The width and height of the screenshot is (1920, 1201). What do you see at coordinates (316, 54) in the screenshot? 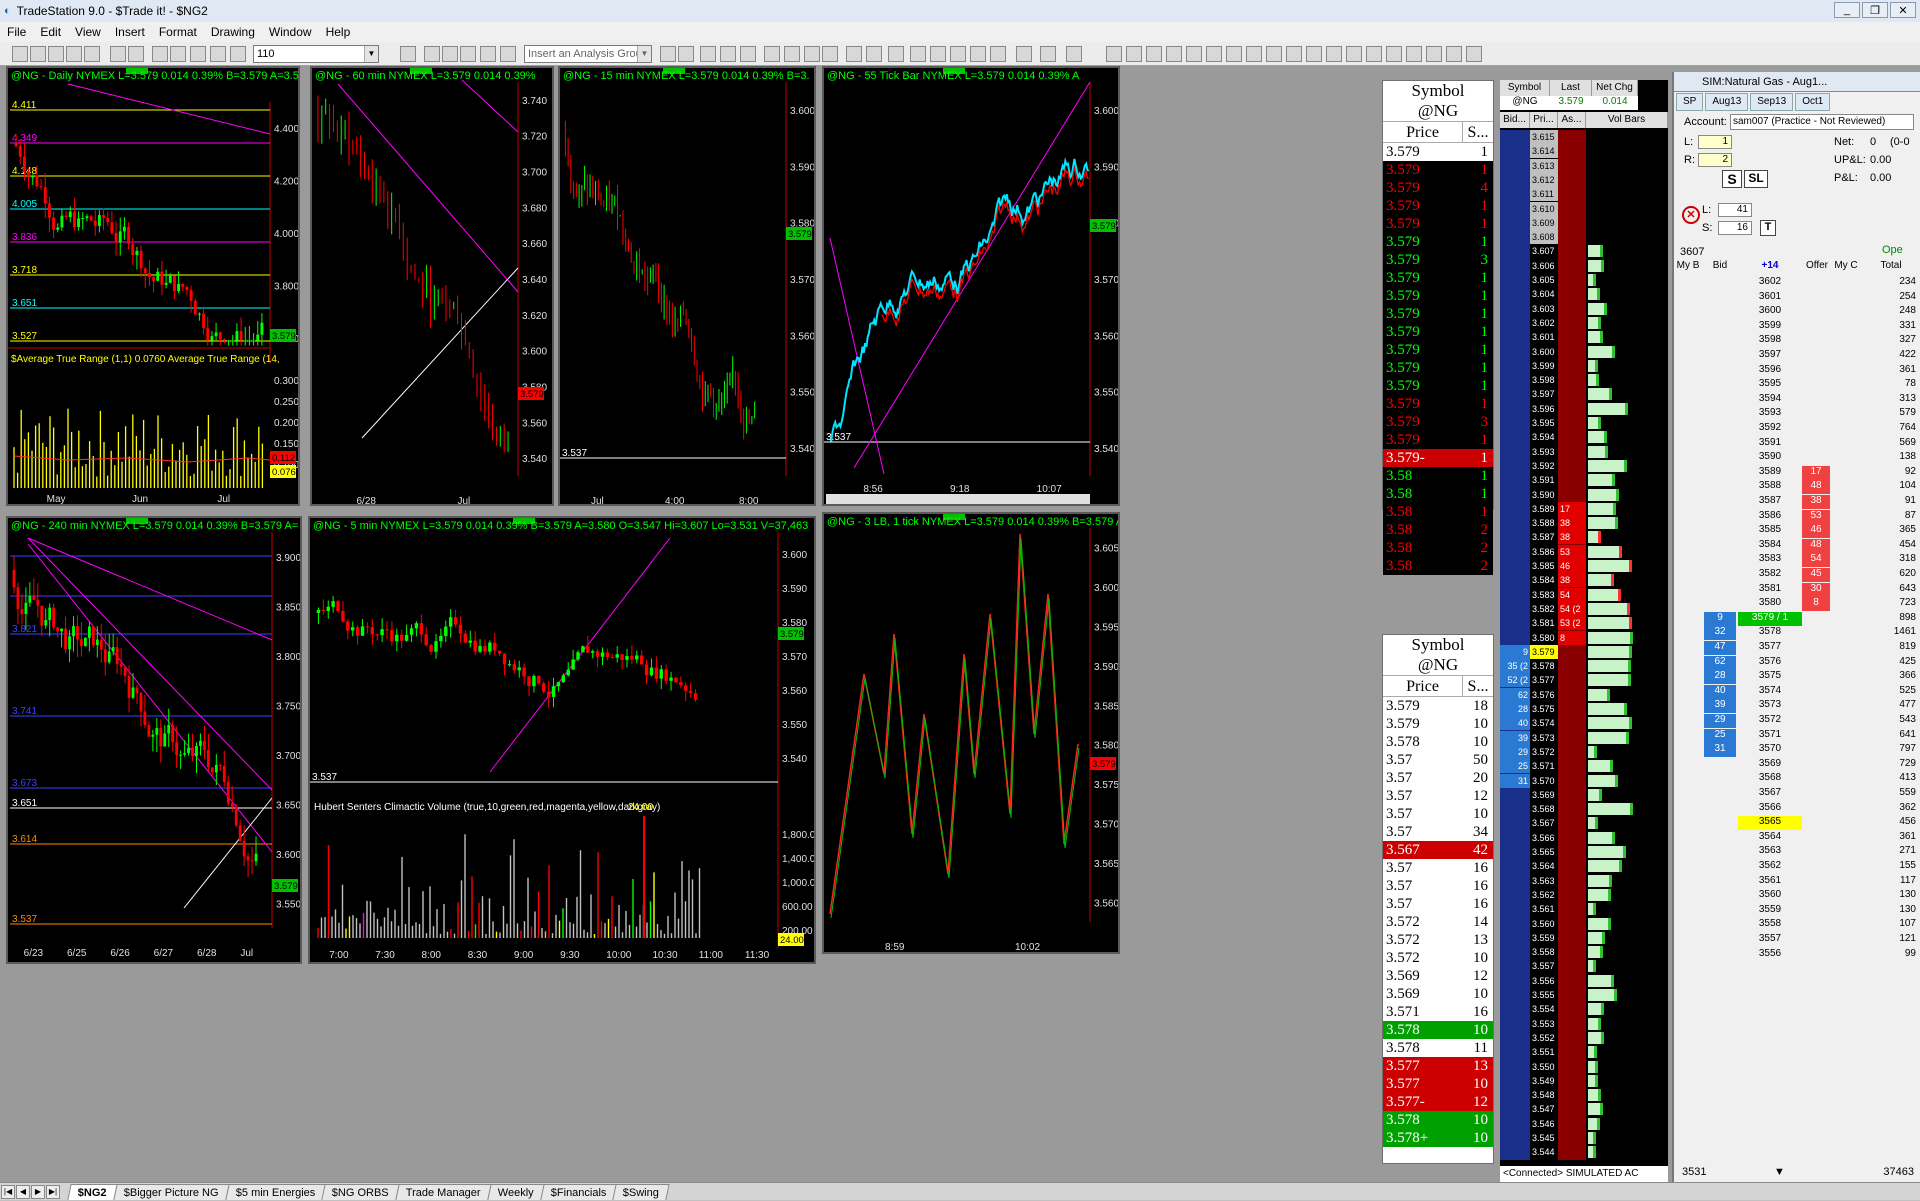
I see `interval-combo: 110 ▼` at bounding box center [316, 54].